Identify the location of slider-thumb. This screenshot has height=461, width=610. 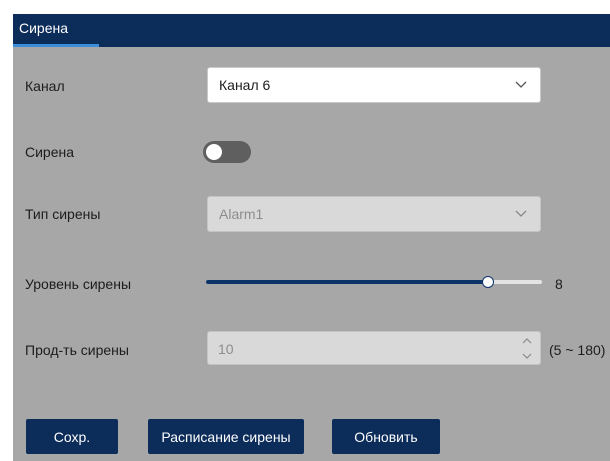
(488, 282).